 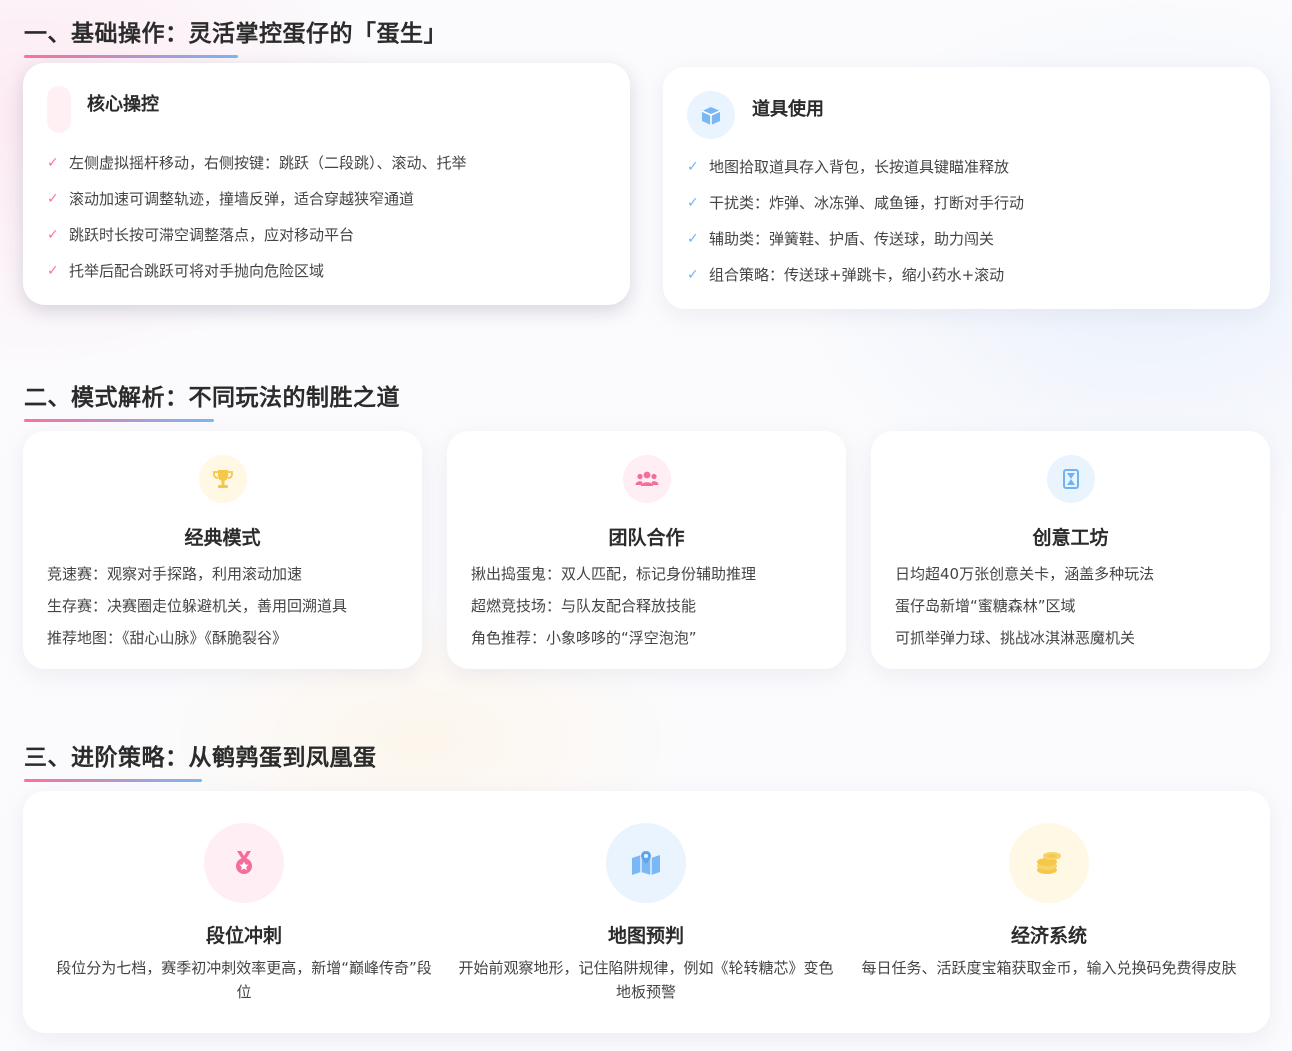 I want to click on list-item: ✓ 跳跃时长按可滞空调整落点，应对移动平台, so click(x=332, y=244).